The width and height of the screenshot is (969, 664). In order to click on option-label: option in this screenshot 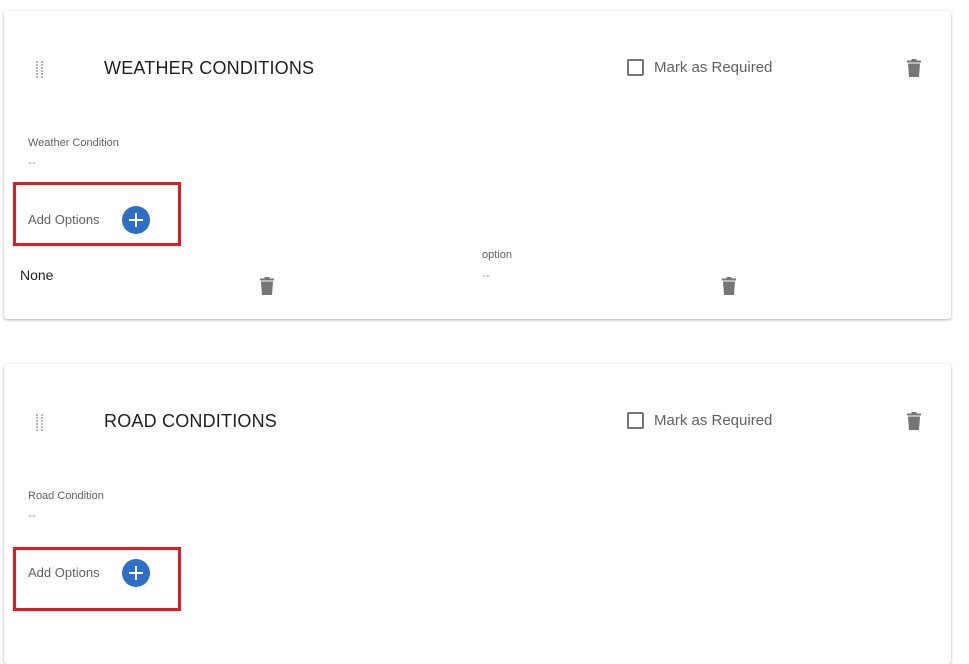, I will do `click(497, 255)`.